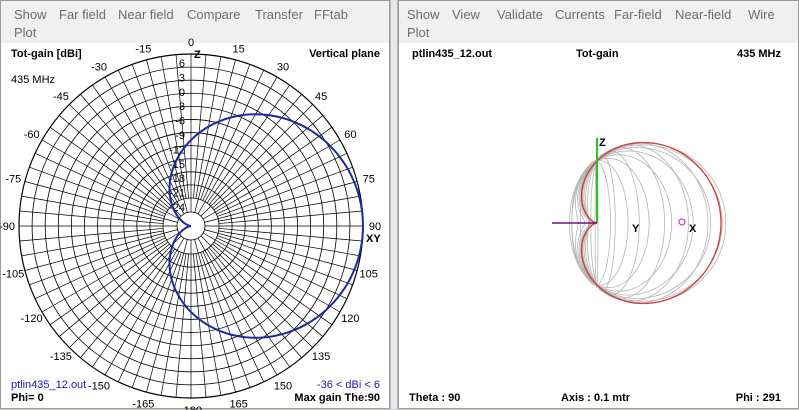 This screenshot has height=410, width=799. Describe the element at coordinates (466, 14) in the screenshot. I see `menu-view: View` at that location.